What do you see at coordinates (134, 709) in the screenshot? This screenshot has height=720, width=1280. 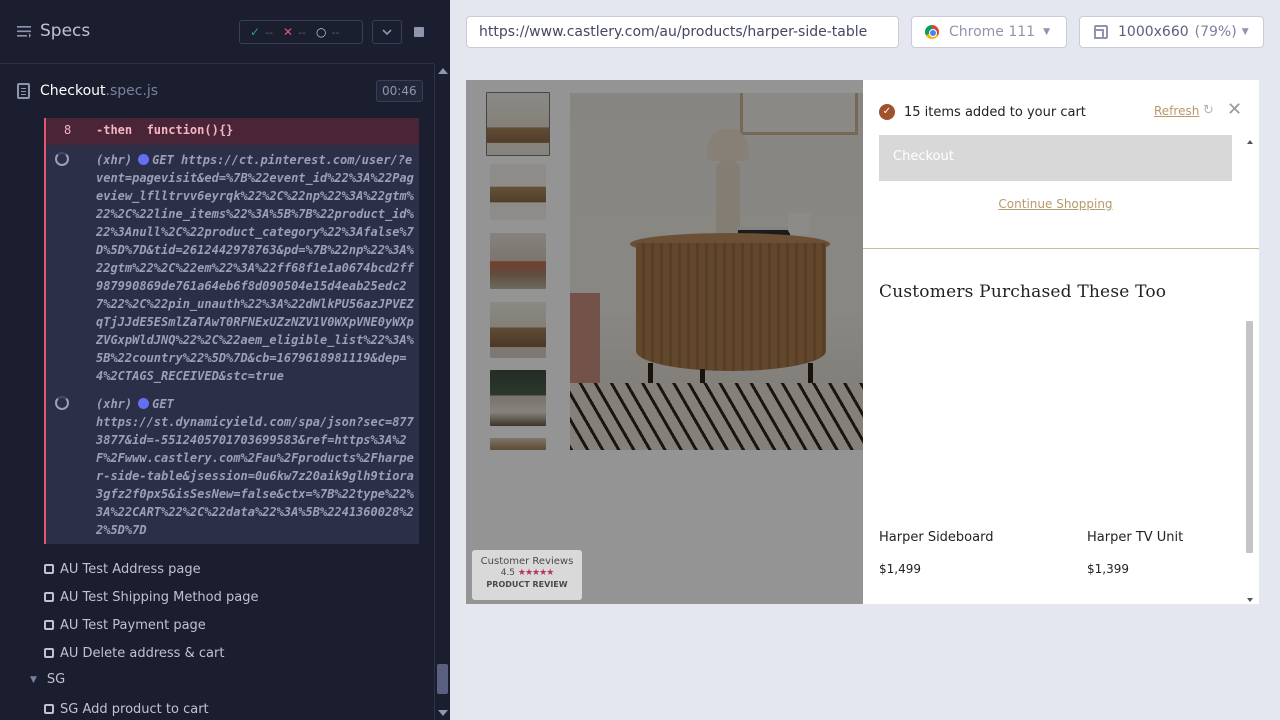 I see `test-title: SG Add product to cart` at bounding box center [134, 709].